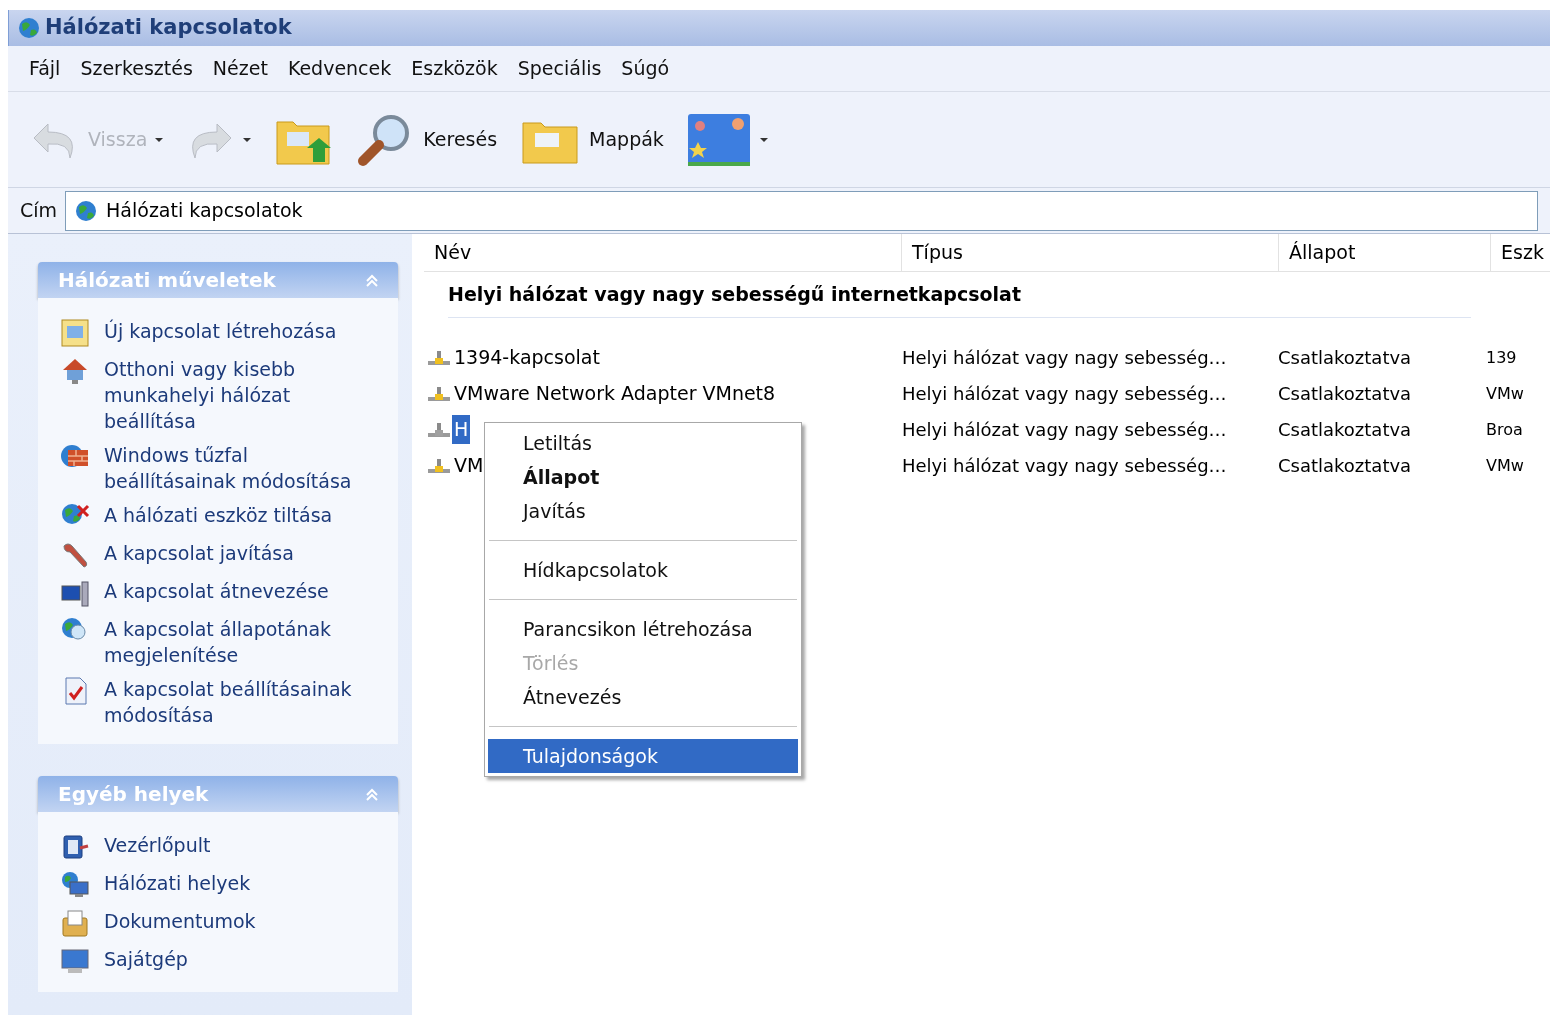  What do you see at coordinates (718, 139) in the screenshot?
I see `views-icon` at bounding box center [718, 139].